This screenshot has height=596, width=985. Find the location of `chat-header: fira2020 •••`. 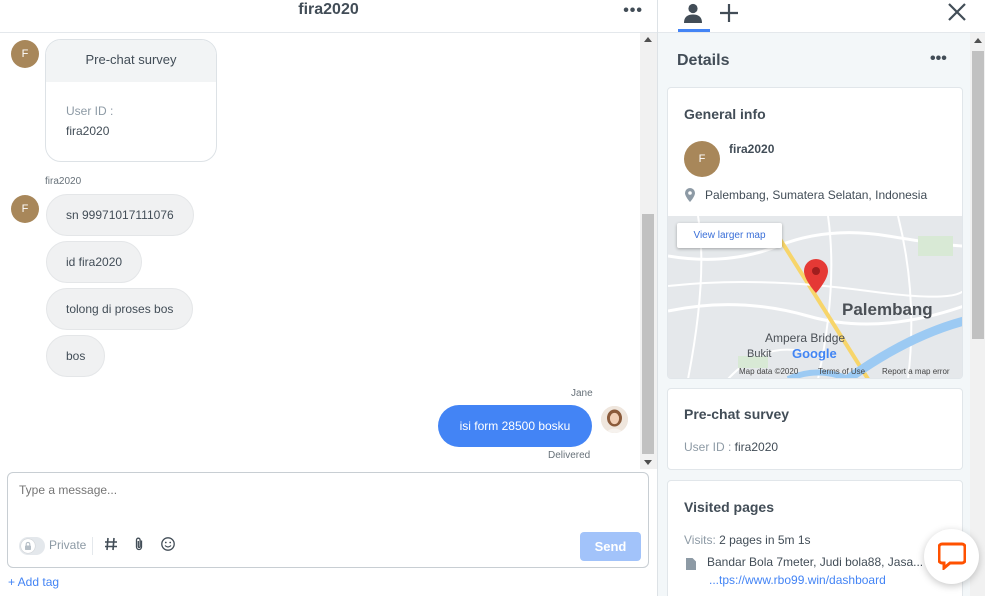

chat-header: fira2020 ••• is located at coordinates (328, 16).